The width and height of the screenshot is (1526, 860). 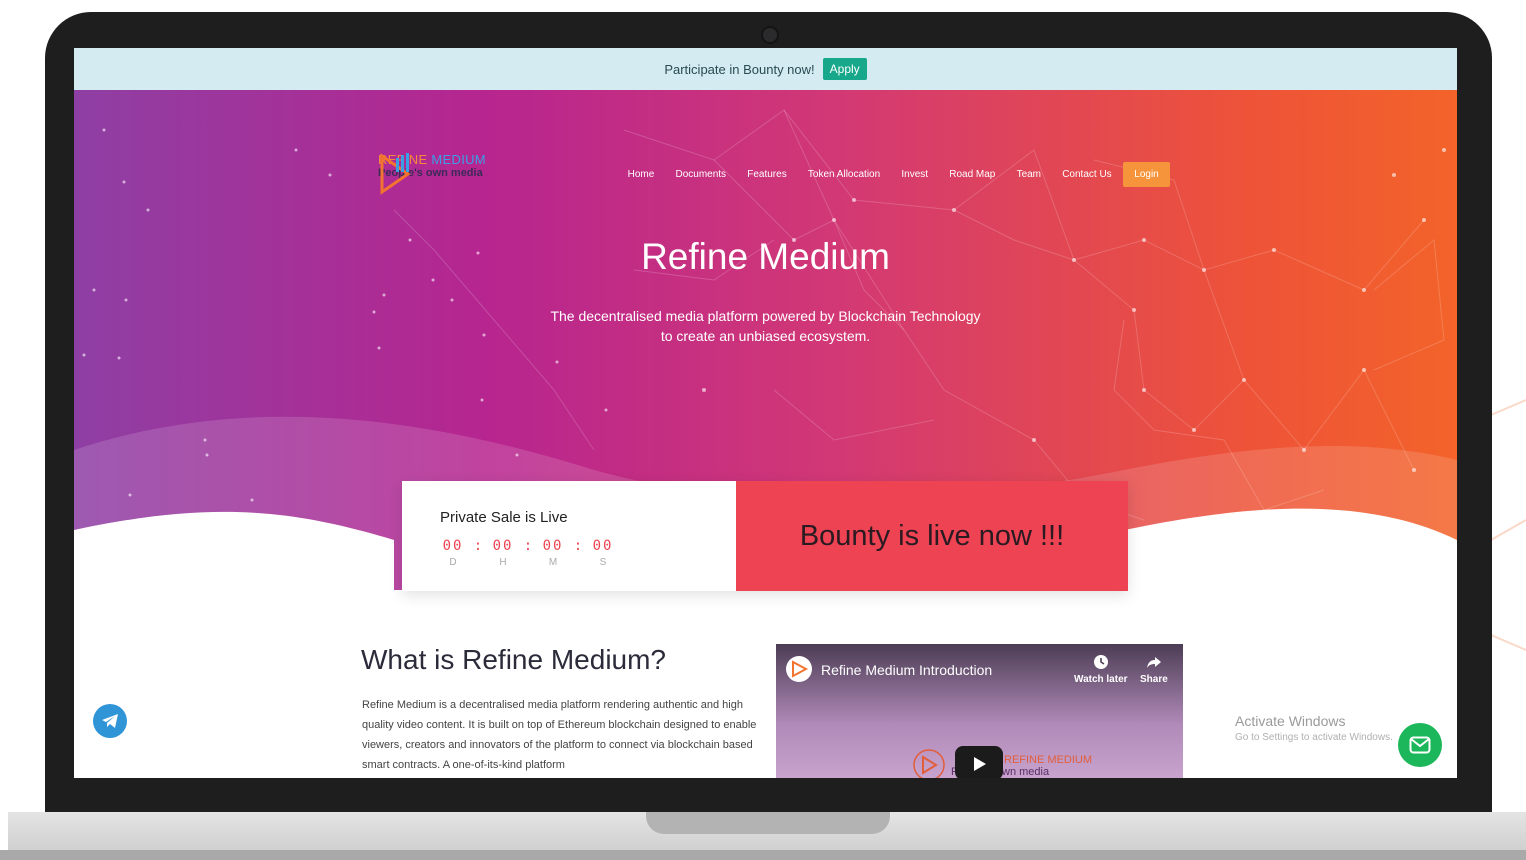 What do you see at coordinates (767, 174) in the screenshot?
I see `nav-features: Features` at bounding box center [767, 174].